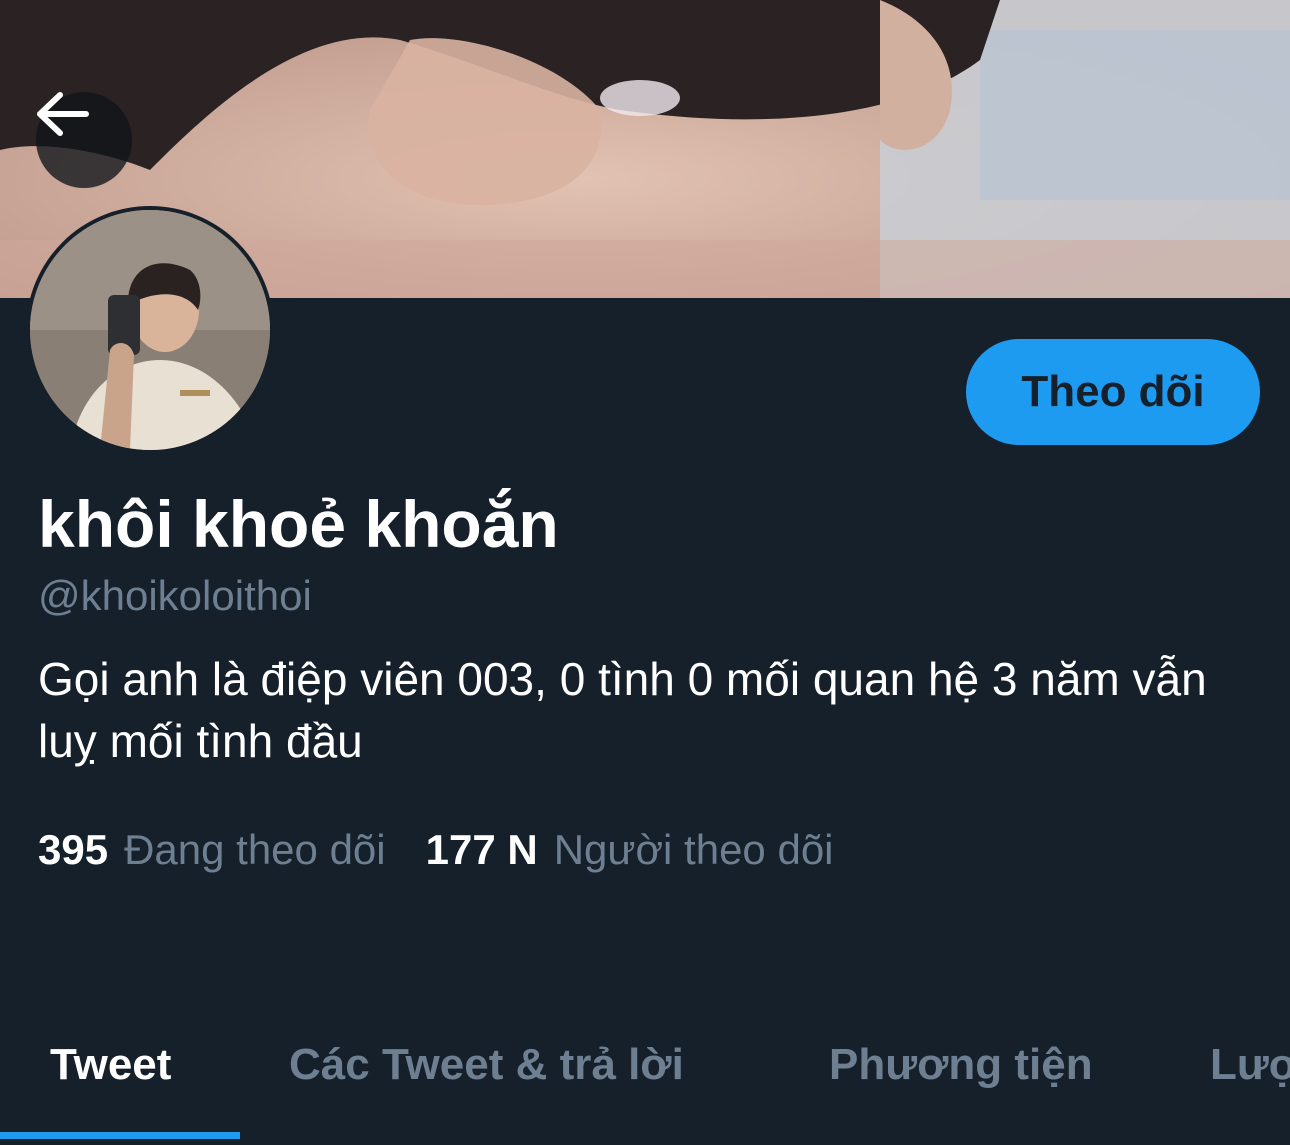  Describe the element at coordinates (110, 1065) in the screenshot. I see `tab-tweets: Tweet` at that location.